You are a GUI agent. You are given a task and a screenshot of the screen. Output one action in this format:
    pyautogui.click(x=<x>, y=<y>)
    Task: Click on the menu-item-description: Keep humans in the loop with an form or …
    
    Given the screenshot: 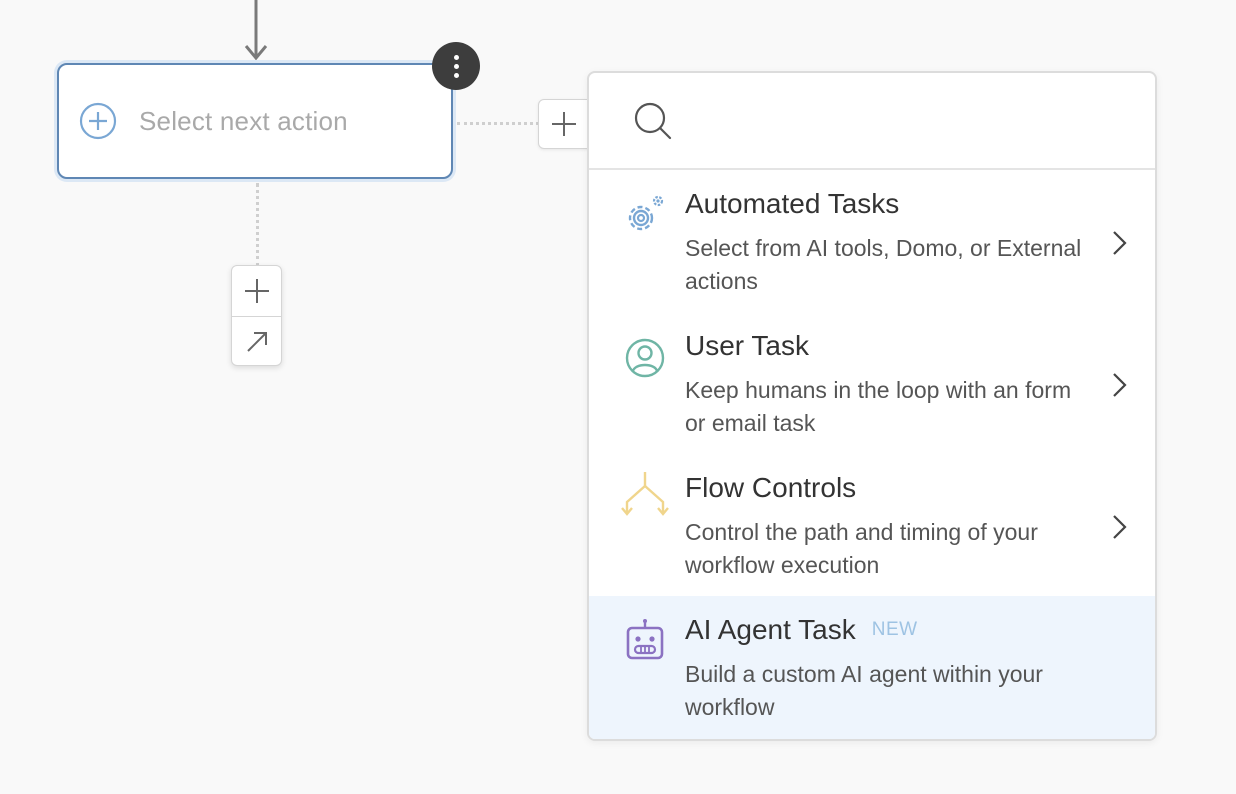 What is the action you would take?
    pyautogui.click(x=878, y=406)
    